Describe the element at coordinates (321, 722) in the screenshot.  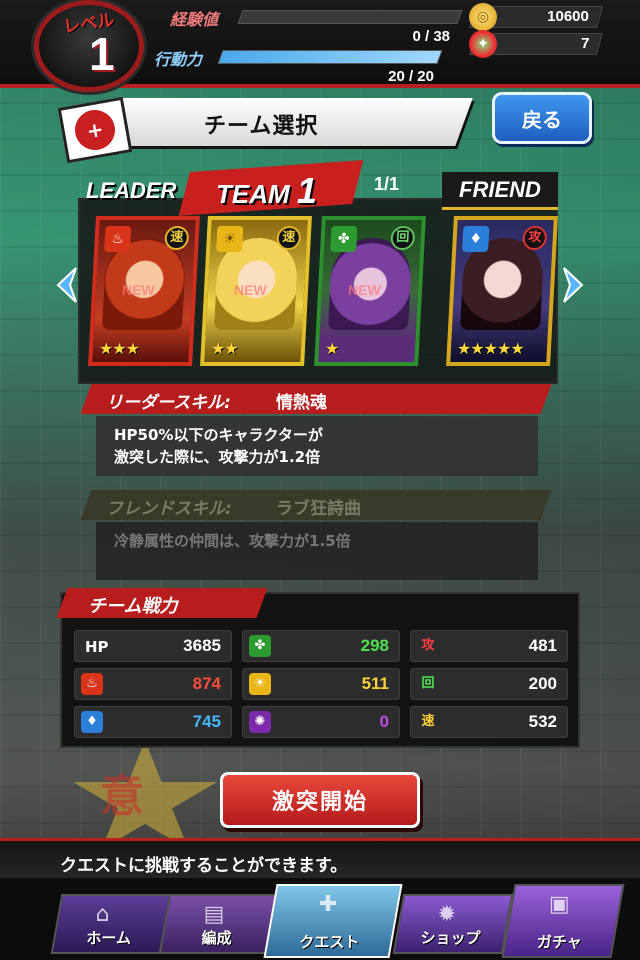
I see `dark-stat: ✺ 0` at that location.